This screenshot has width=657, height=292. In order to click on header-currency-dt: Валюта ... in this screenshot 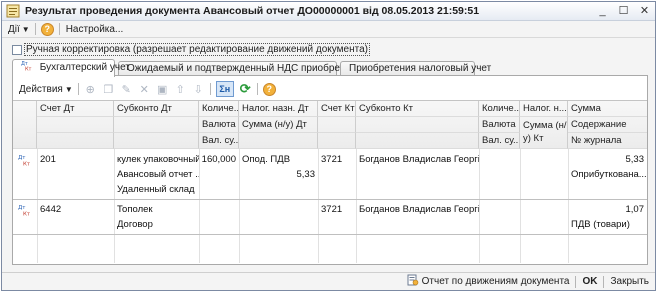, I will do `click(219, 125)`.